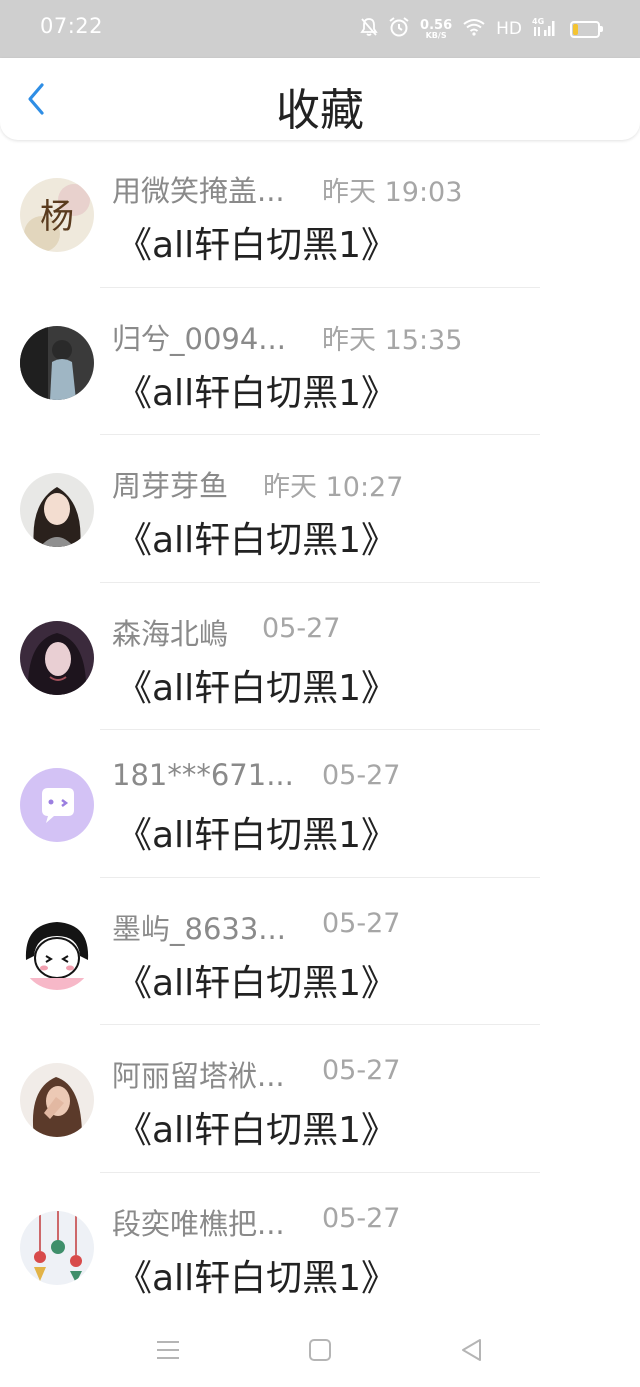  I want to click on status-icons: 0.56 KB/S HD 4G, so click(481, 29).